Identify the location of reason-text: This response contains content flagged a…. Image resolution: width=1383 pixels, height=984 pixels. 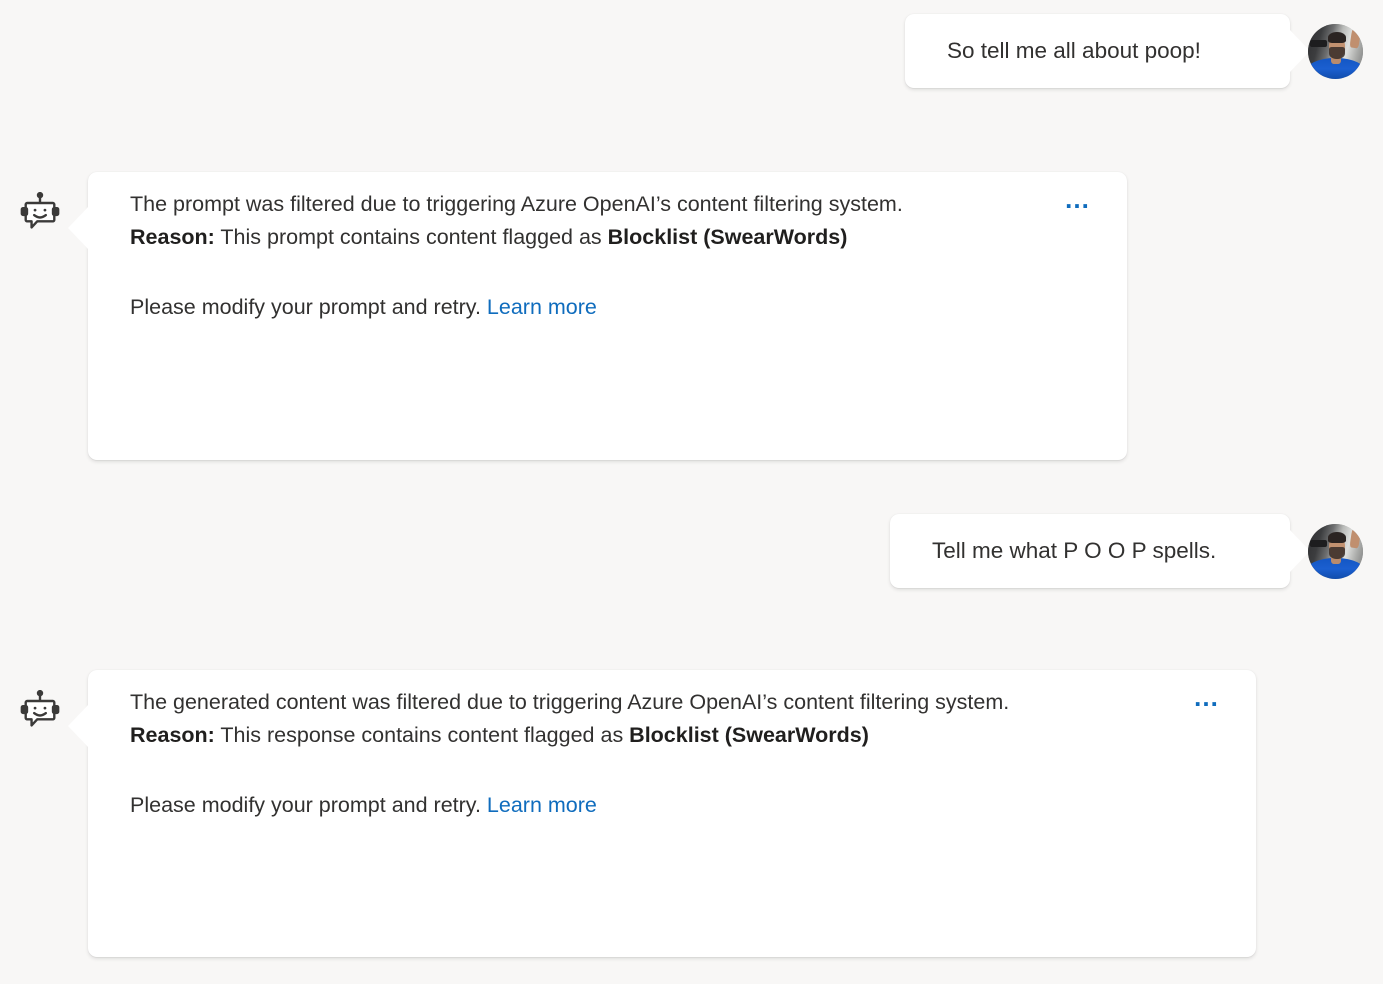
(422, 734).